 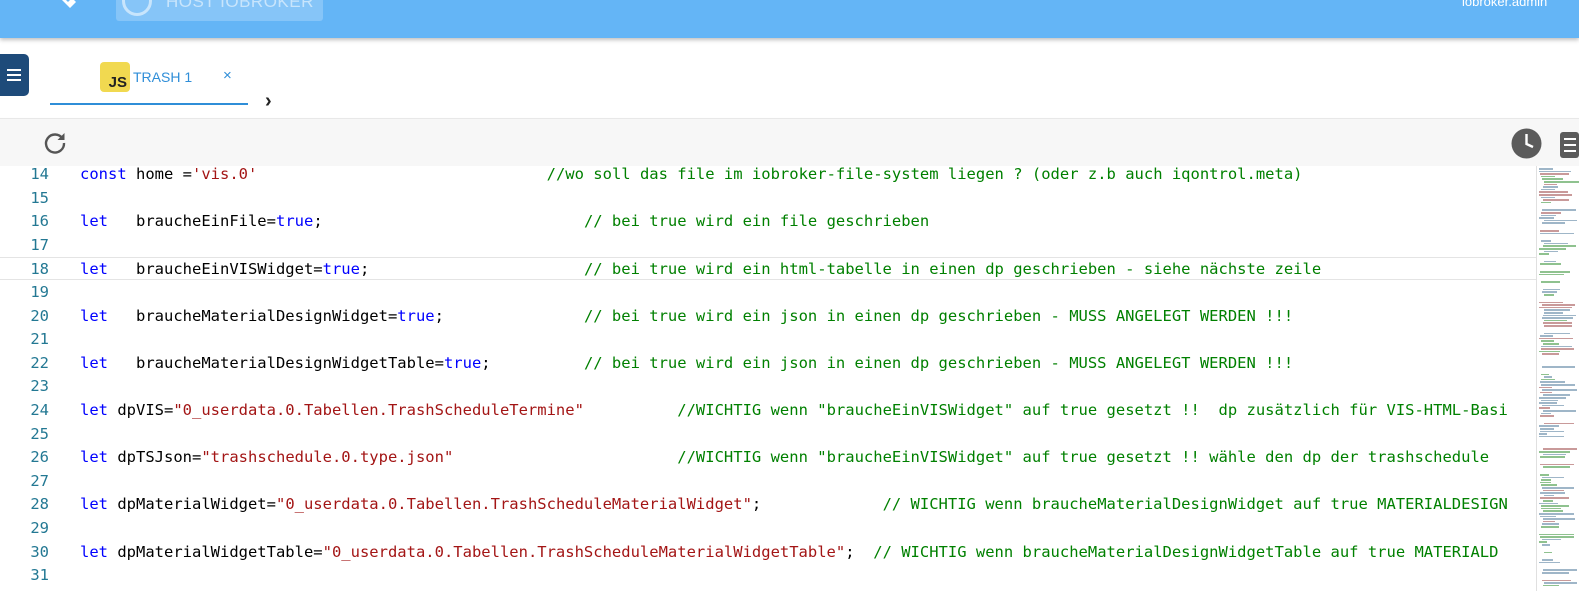 I want to click on code-token: braucheMaterialDesignWidget=, so click(x=253, y=315).